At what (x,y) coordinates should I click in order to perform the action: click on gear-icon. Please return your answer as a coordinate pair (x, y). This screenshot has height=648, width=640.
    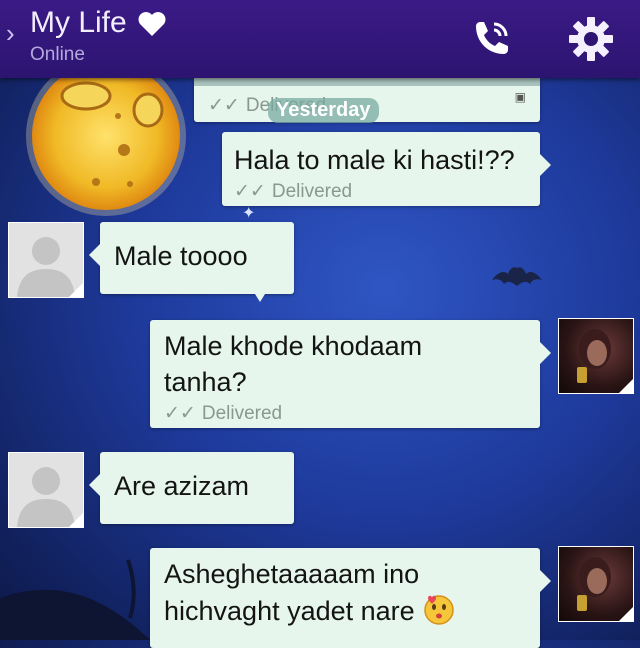
    Looking at the image, I should click on (591, 39).